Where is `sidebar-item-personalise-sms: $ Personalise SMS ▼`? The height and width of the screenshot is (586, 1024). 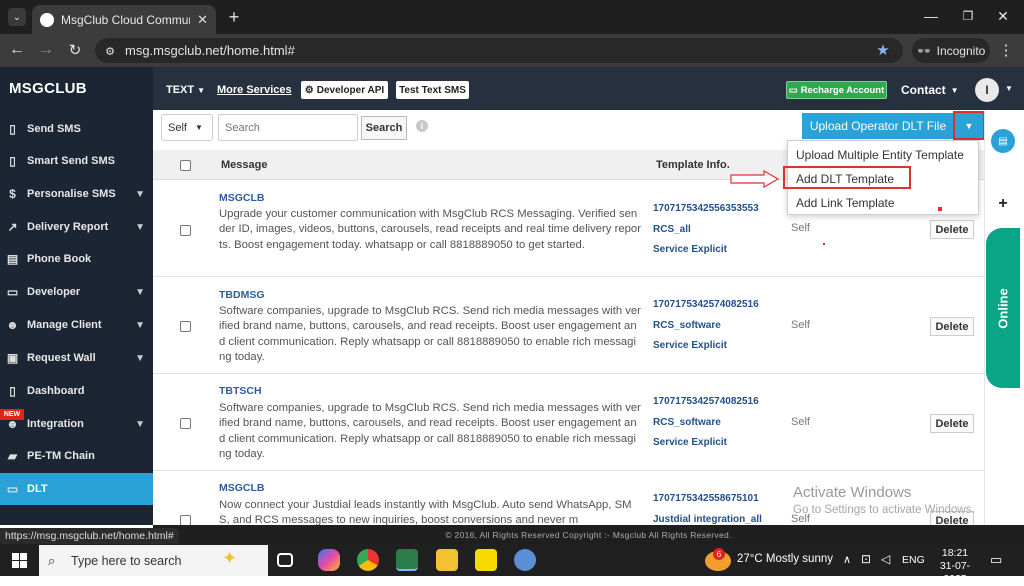
sidebar-item-personalise-sms: $ Personalise SMS ▼ is located at coordinates (76, 194).